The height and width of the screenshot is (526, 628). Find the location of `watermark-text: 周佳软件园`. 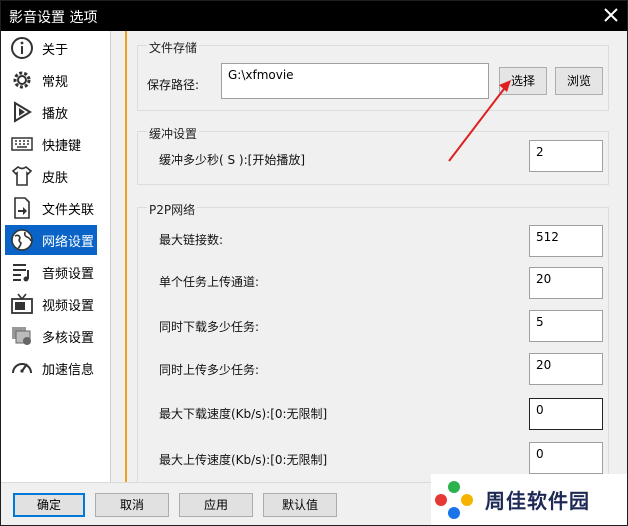

watermark-text: 周佳软件园 is located at coordinates (537, 501).